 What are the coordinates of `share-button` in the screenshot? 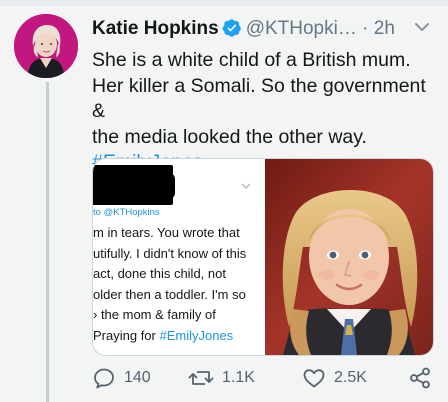 It's located at (420, 378).